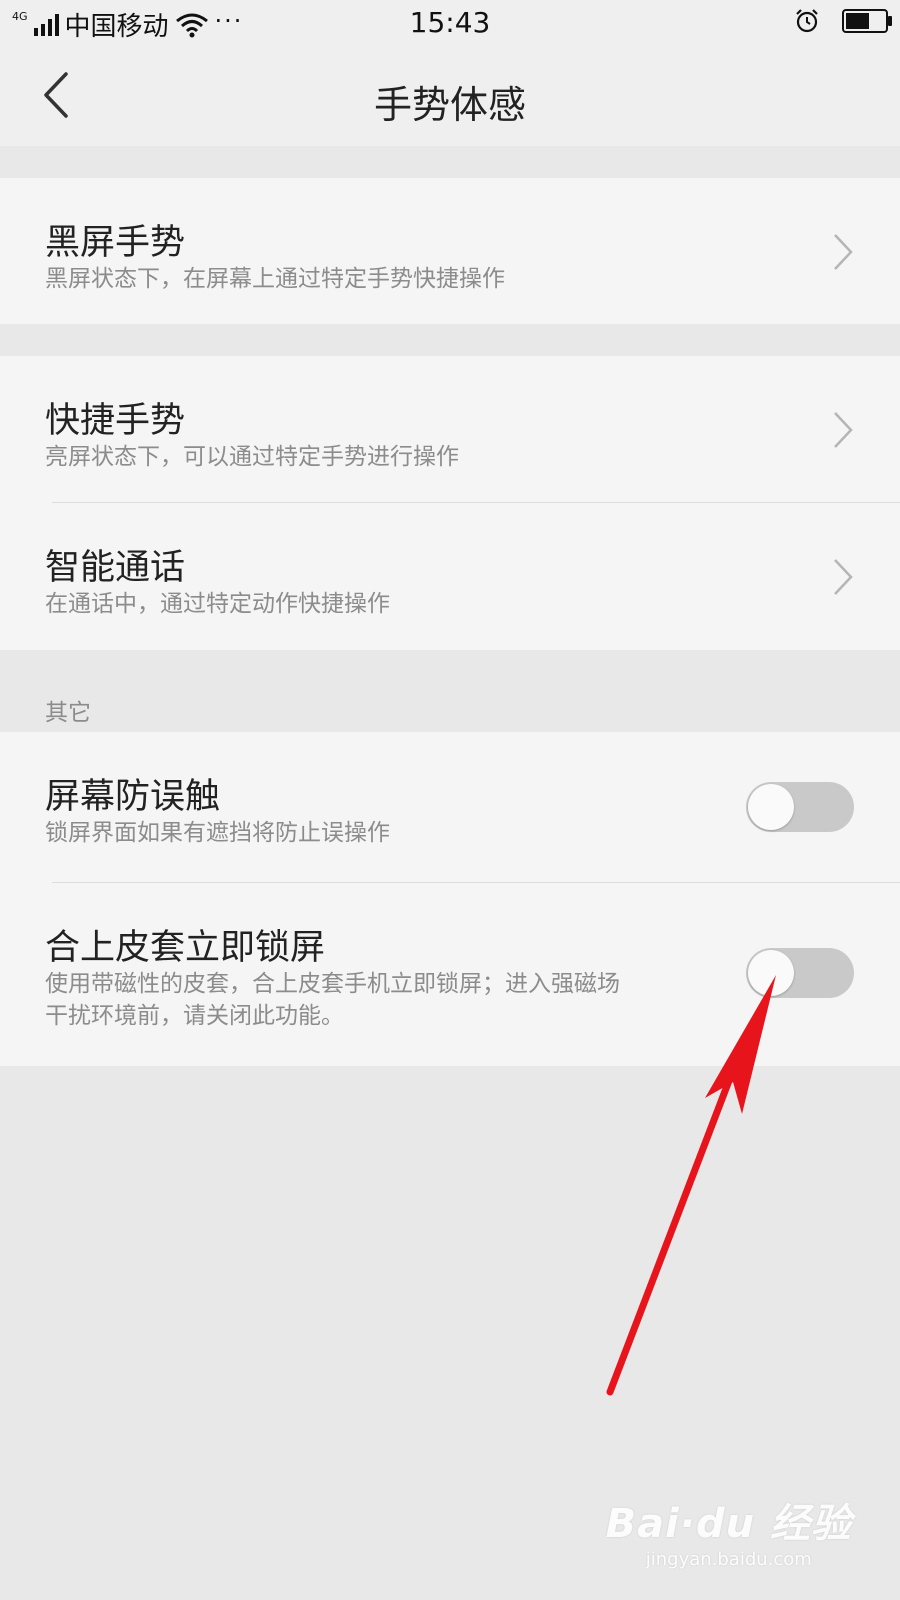 The image size is (900, 1600). I want to click on watermark-url: jingyan.baidu.com, so click(728, 1559).